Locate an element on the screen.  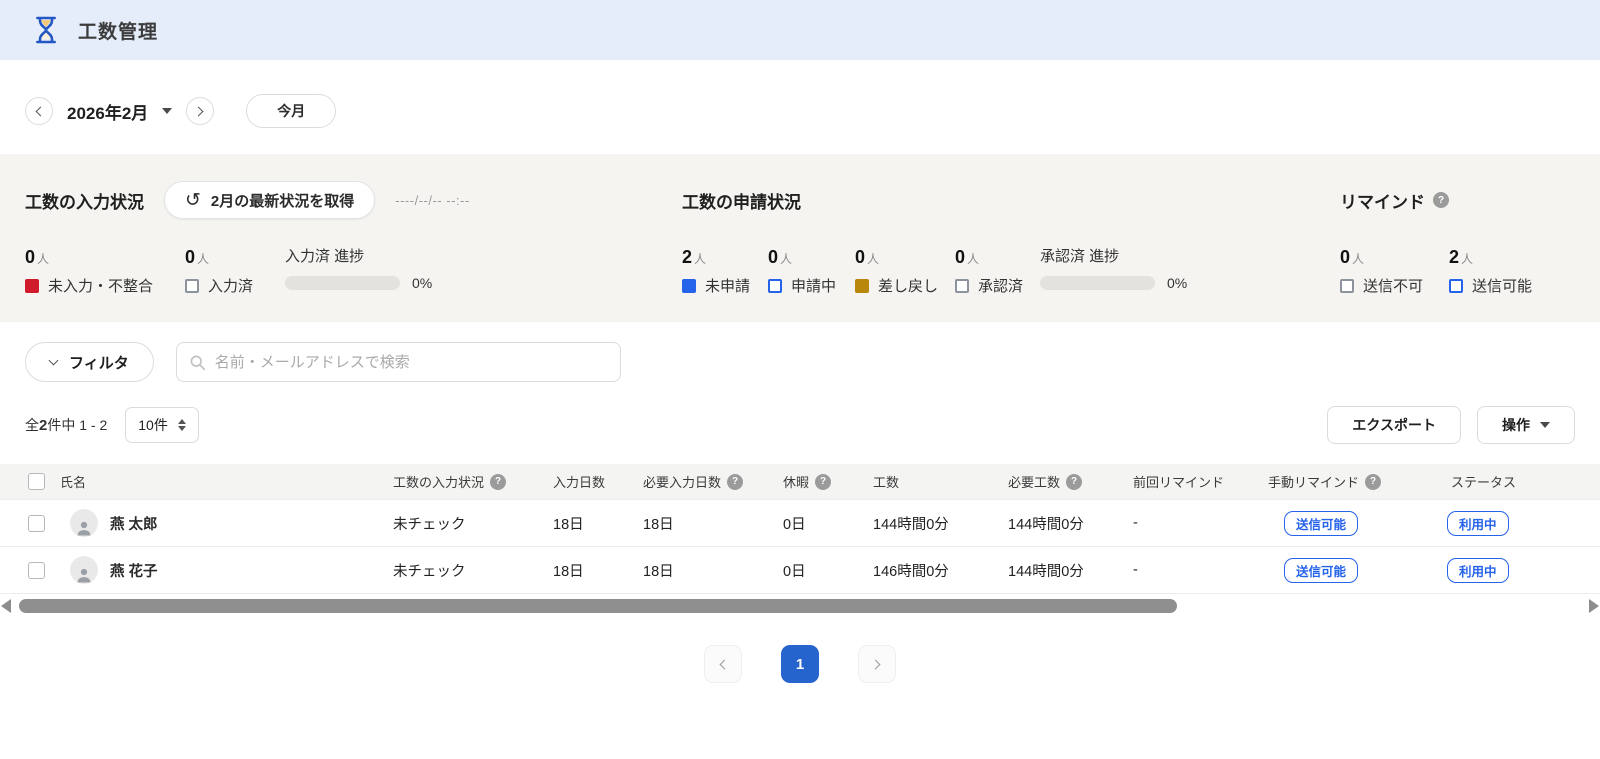
page-size-select: 10件 is located at coordinates (162, 425).